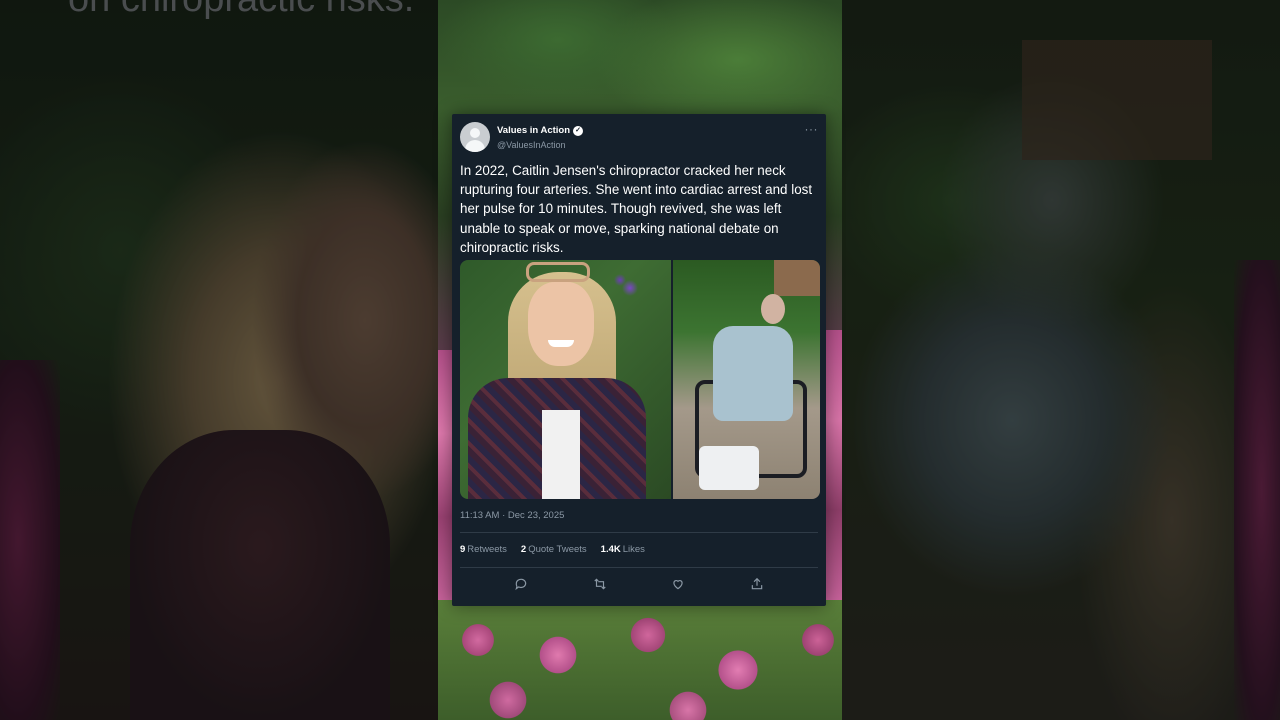  Describe the element at coordinates (241, 10) in the screenshot. I see `background-caption: on chiropractic risks.` at that location.